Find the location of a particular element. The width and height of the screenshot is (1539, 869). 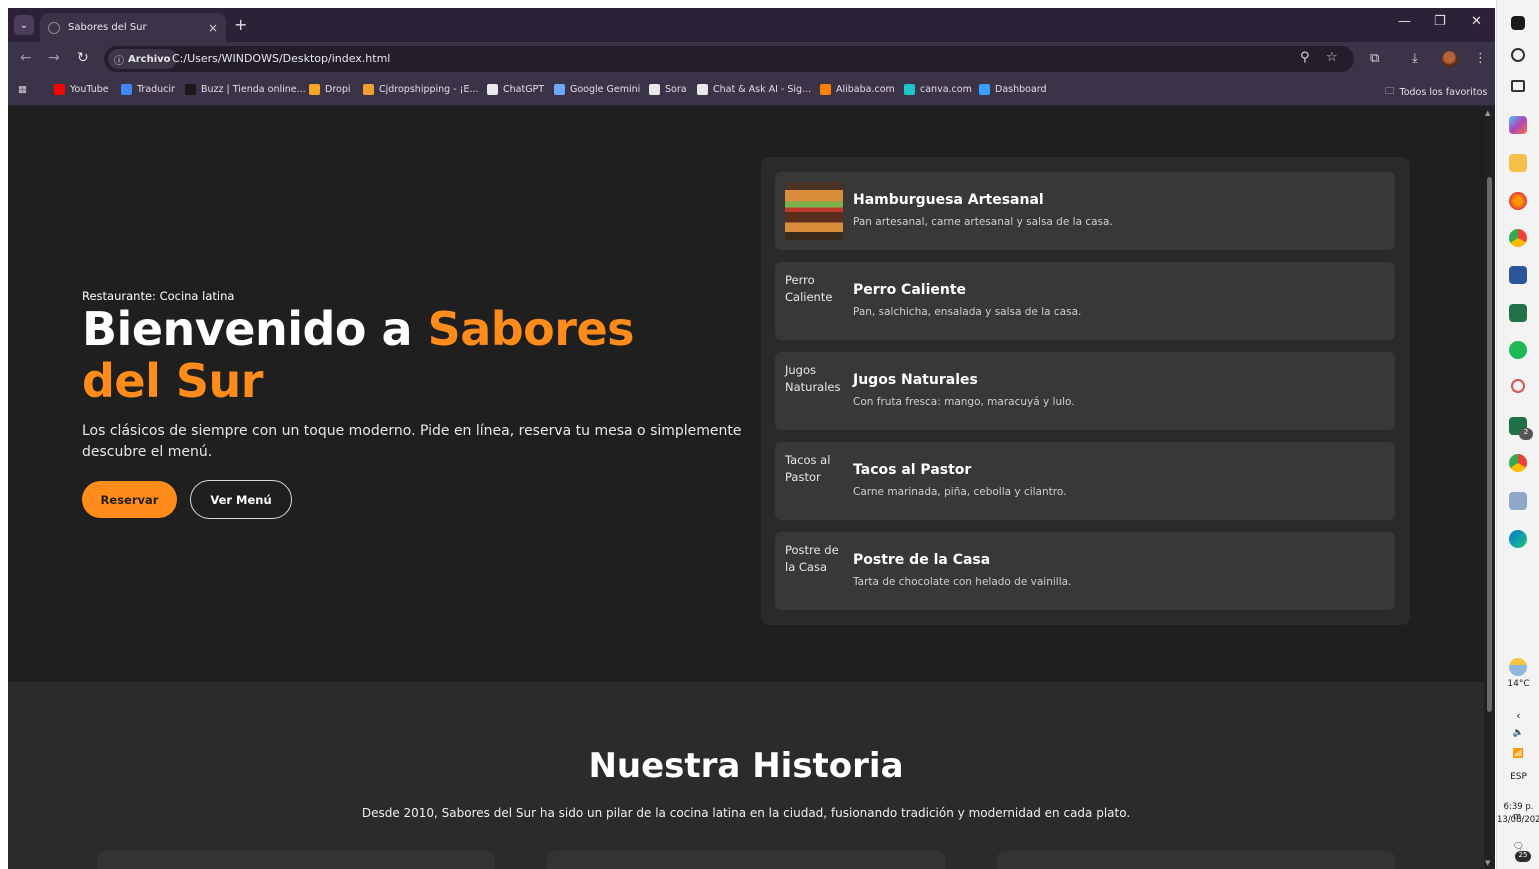

tab-active: Sabores del Sur × is located at coordinates (133, 27).